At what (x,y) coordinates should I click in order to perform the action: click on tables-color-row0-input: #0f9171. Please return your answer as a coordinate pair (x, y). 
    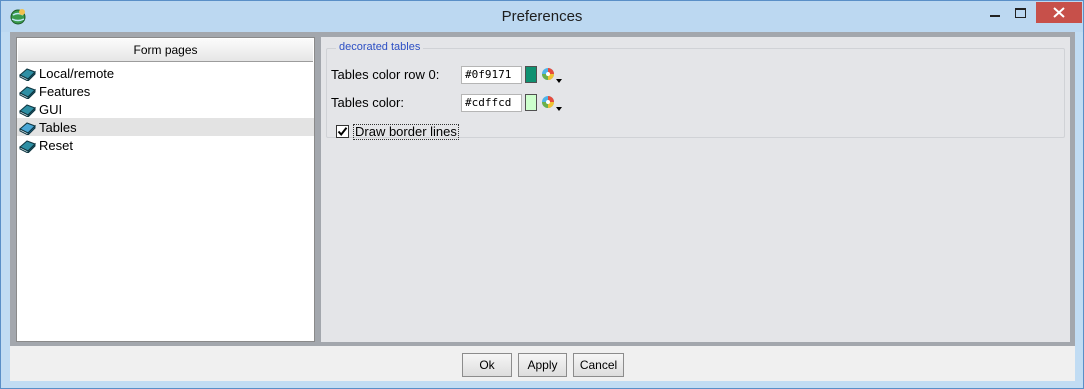
    Looking at the image, I should click on (491, 75).